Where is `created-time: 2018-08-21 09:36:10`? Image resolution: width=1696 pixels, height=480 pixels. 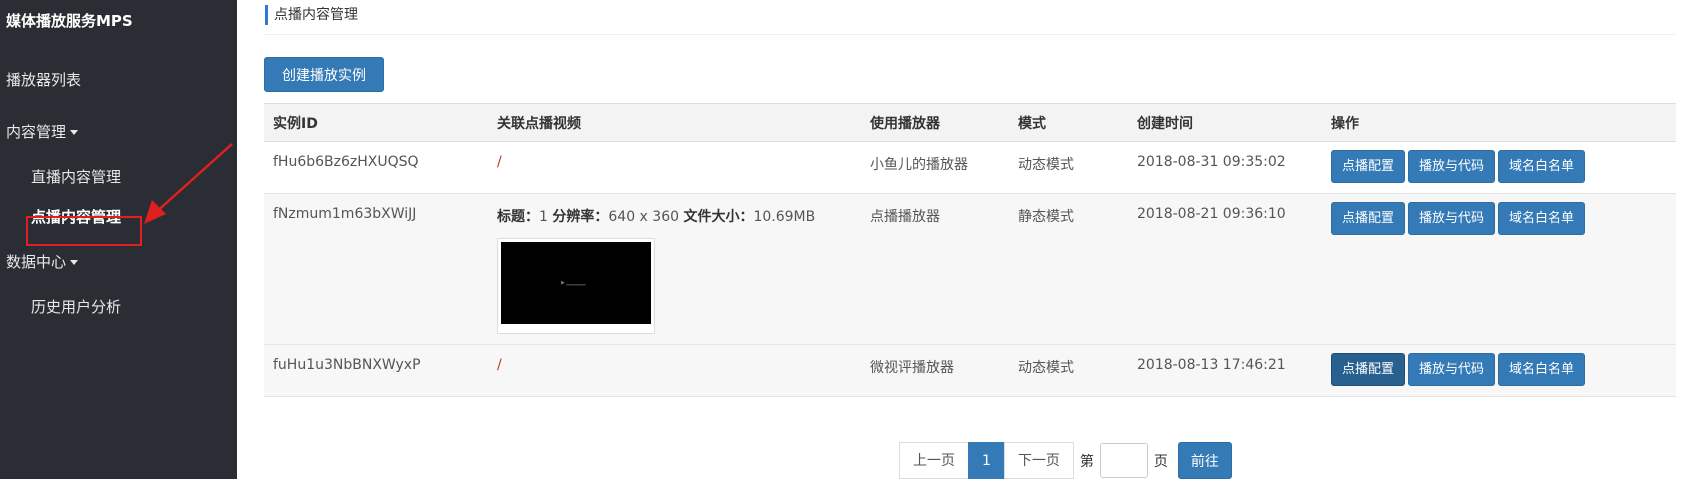 created-time: 2018-08-21 09:36:10 is located at coordinates (1225, 269).